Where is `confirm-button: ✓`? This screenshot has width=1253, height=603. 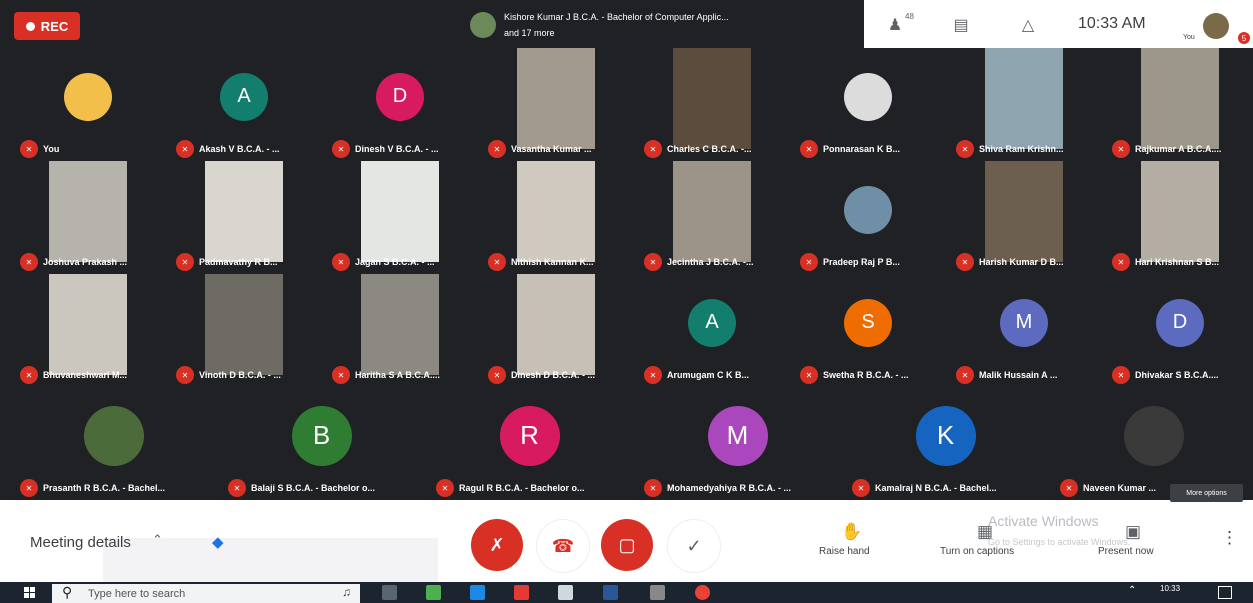
confirm-button: ✓ is located at coordinates (694, 546).